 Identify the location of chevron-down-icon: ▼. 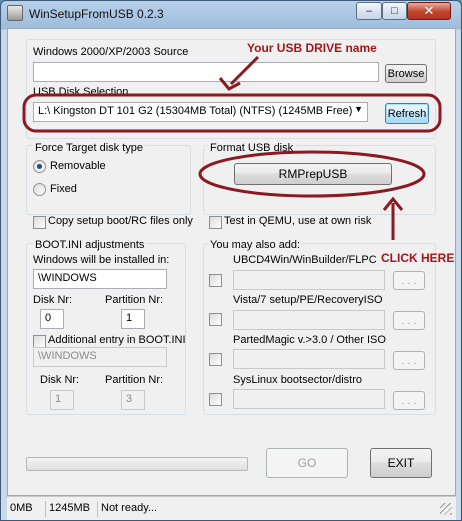
(358, 109).